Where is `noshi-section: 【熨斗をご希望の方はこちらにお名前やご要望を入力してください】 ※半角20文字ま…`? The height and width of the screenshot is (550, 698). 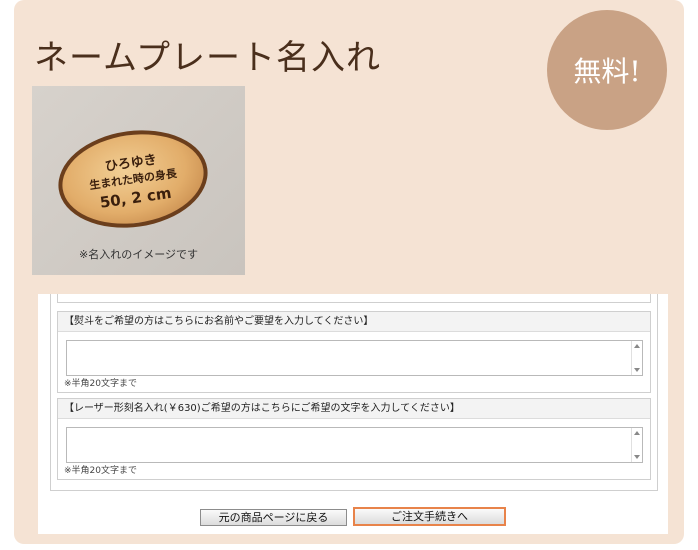 noshi-section: 【熨斗をご希望の方はこちらにお名前やご要望を入力してください】 ※半角20文字ま… is located at coordinates (354, 352).